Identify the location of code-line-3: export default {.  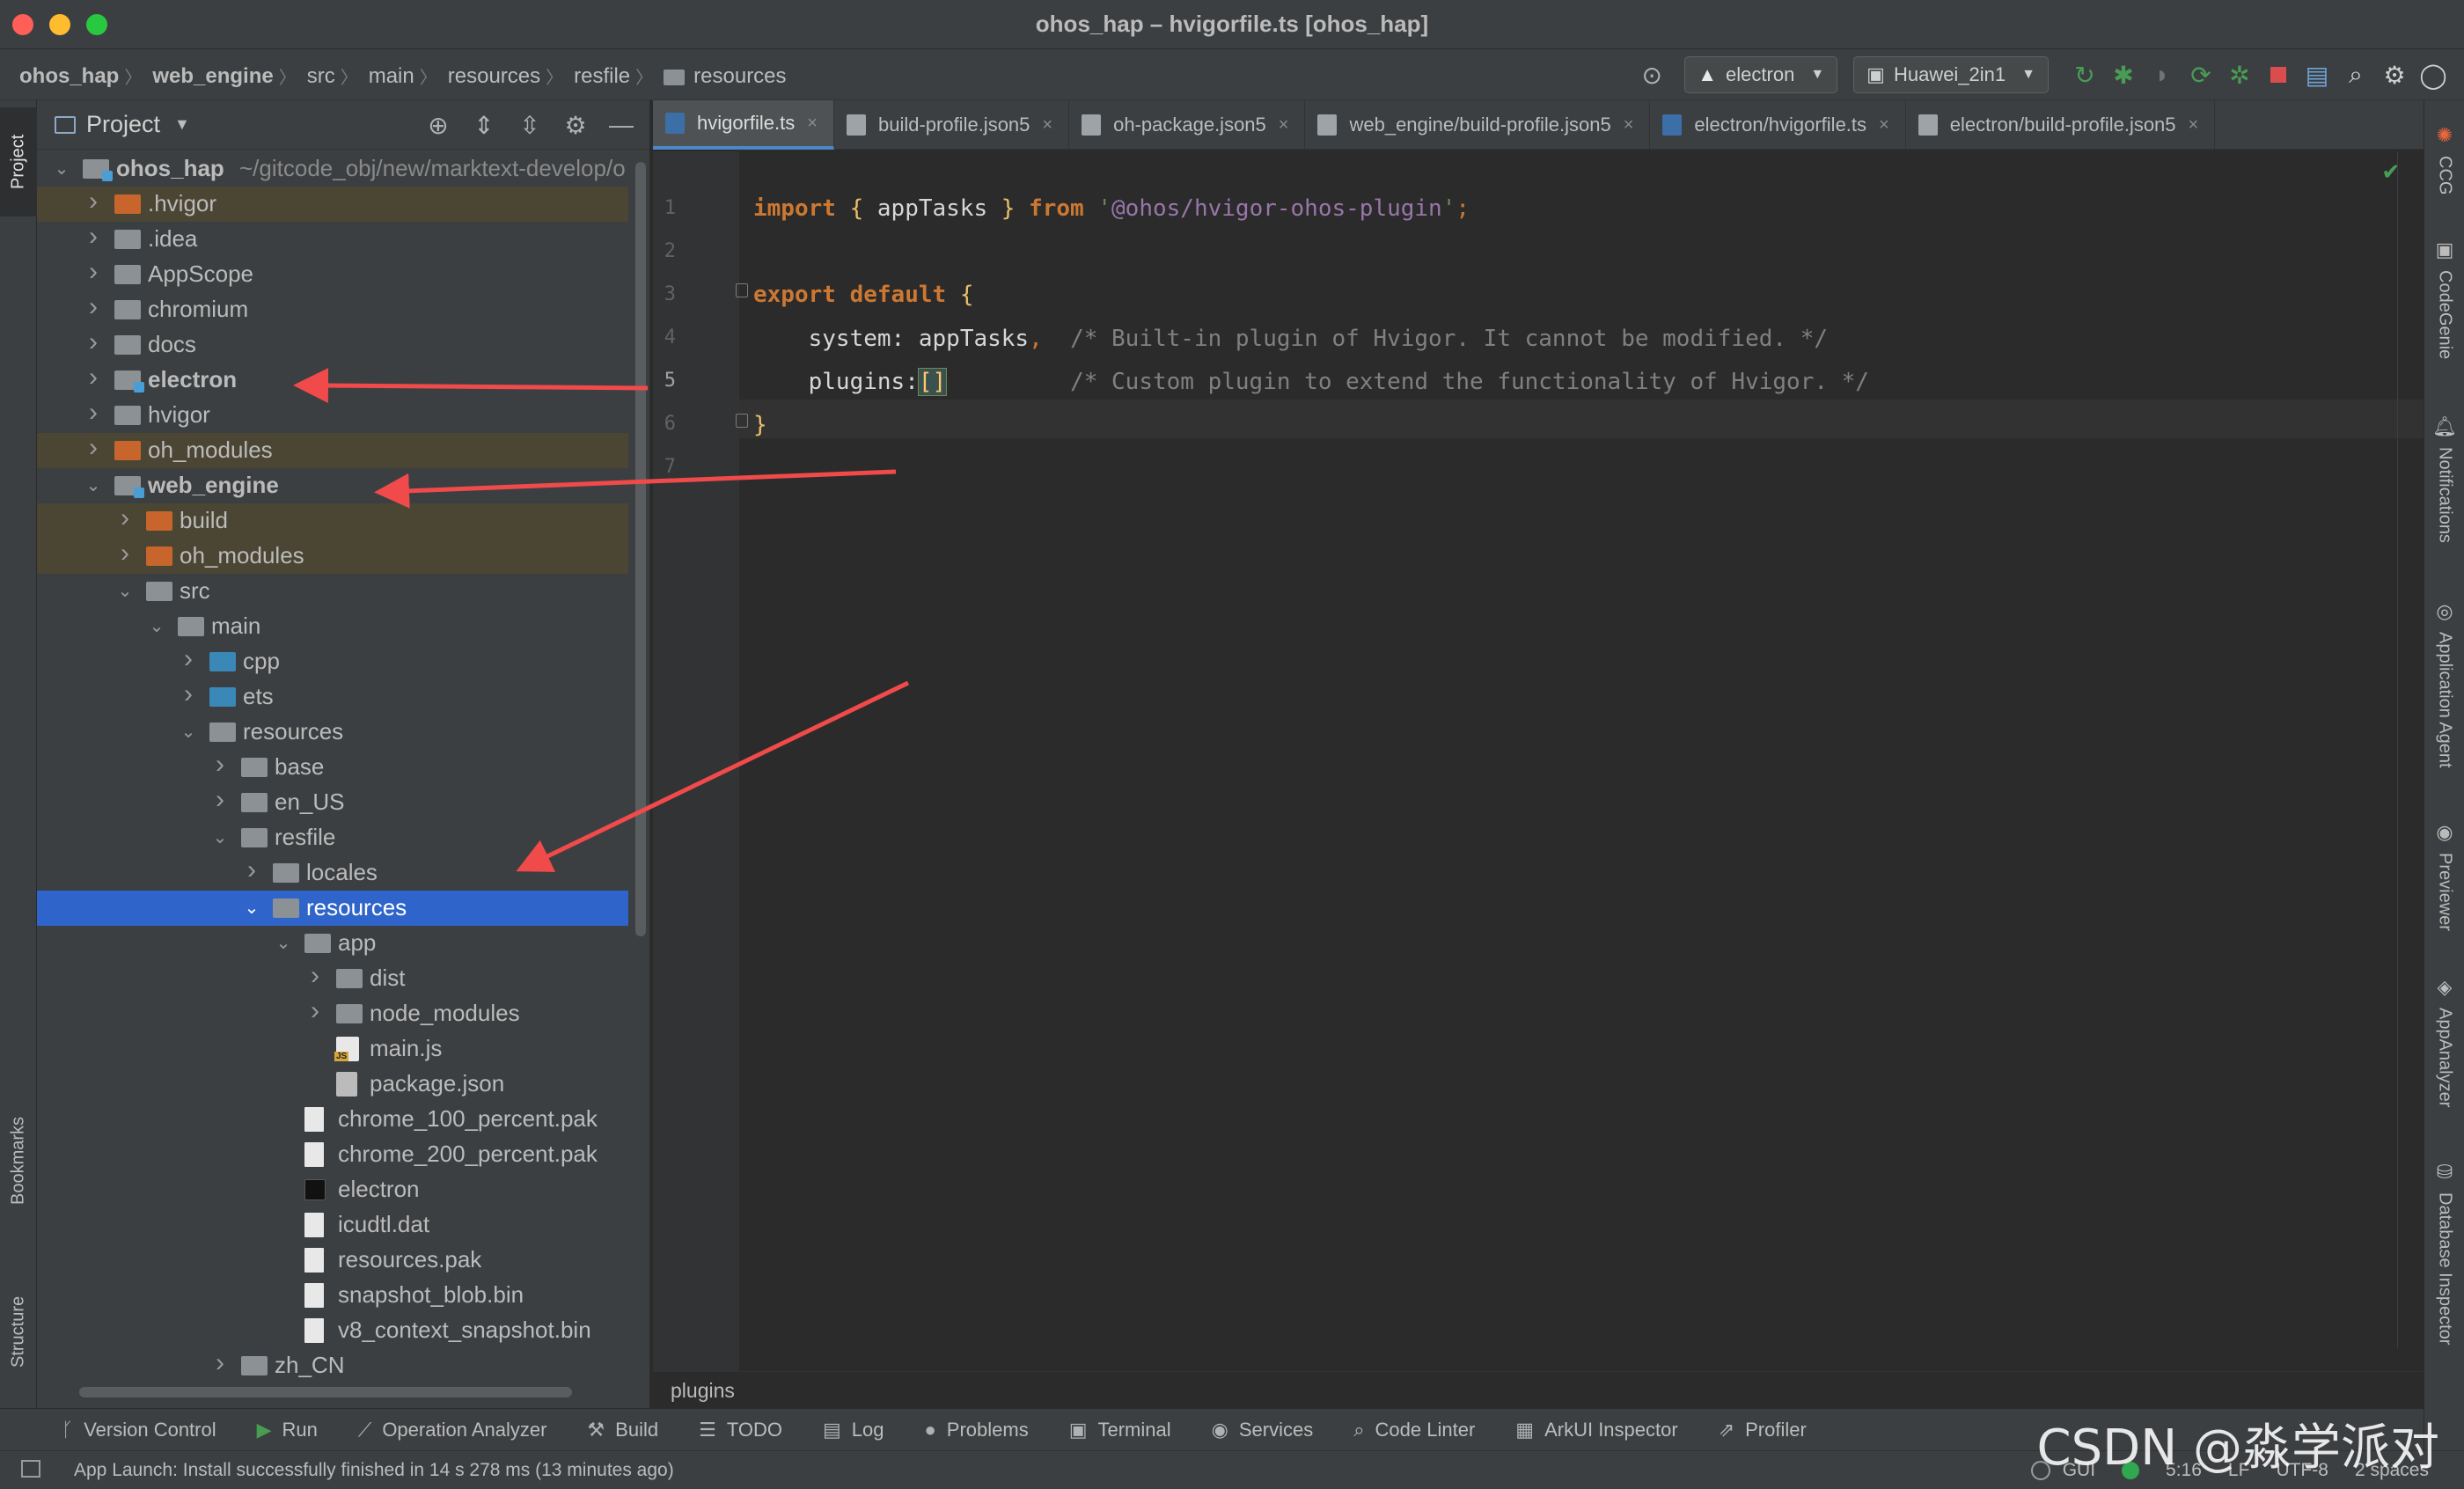
(863, 295).